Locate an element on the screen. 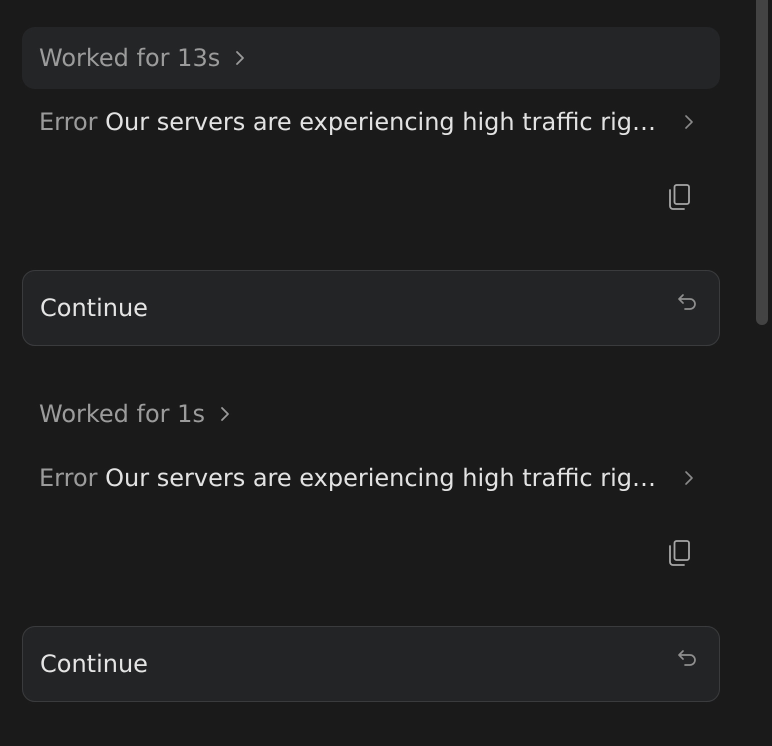  scrollbar-thumb is located at coordinates (762, 162).